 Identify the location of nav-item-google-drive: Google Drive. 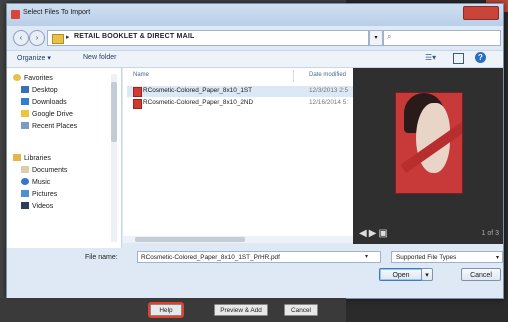
(47, 115).